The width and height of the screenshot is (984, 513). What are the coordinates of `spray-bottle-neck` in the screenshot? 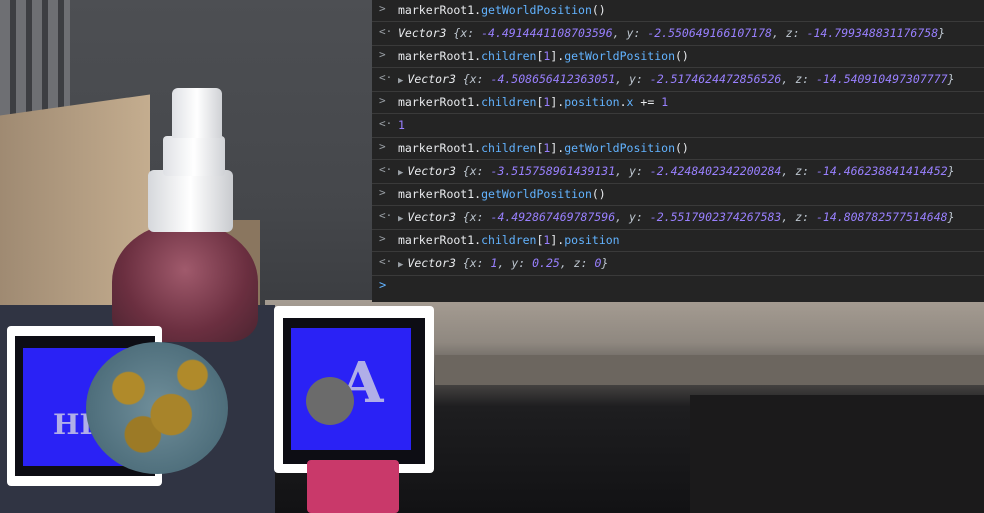 It's located at (194, 156).